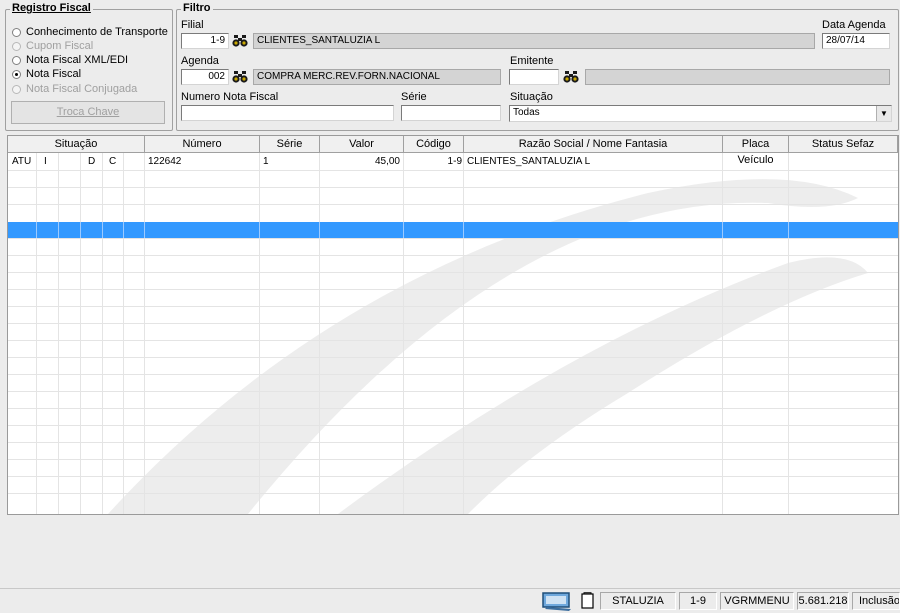  I want to click on serie-label: Série, so click(414, 97).